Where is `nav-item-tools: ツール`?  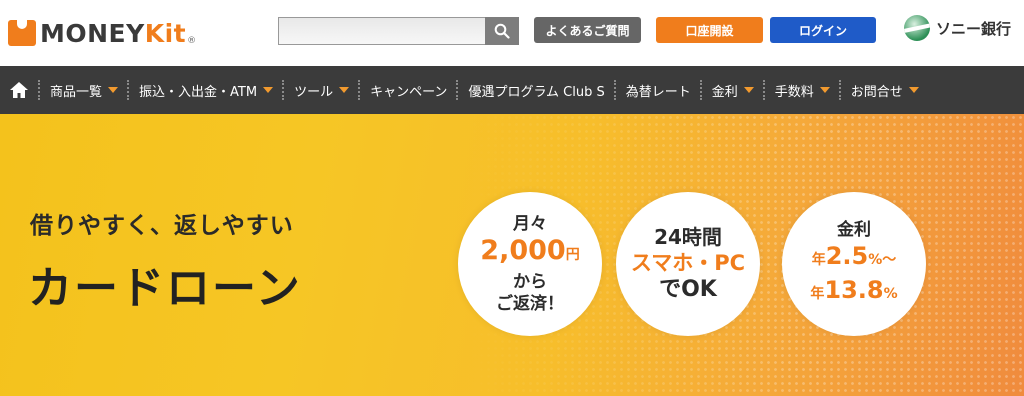
nav-item-tools: ツール is located at coordinates (320, 90).